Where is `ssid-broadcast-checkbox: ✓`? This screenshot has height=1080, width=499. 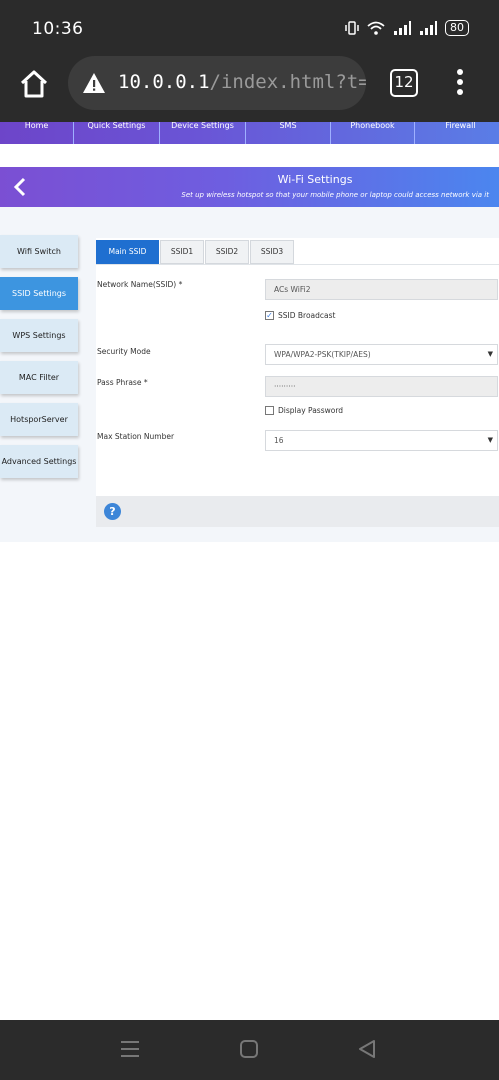
ssid-broadcast-checkbox: ✓ is located at coordinates (269, 315).